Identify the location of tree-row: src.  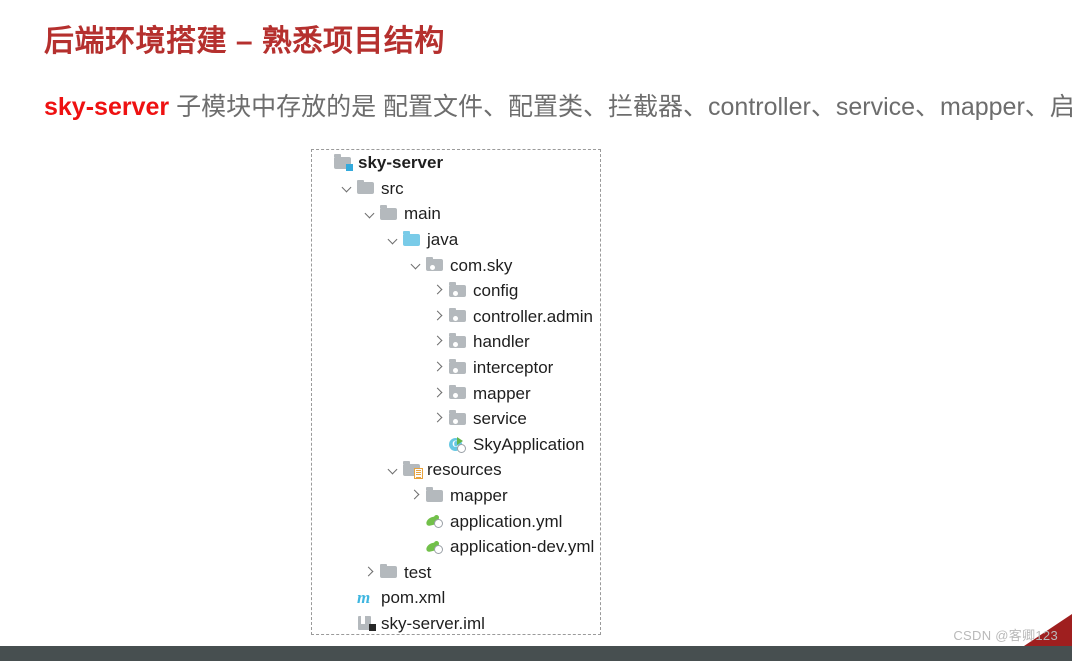
(456, 189).